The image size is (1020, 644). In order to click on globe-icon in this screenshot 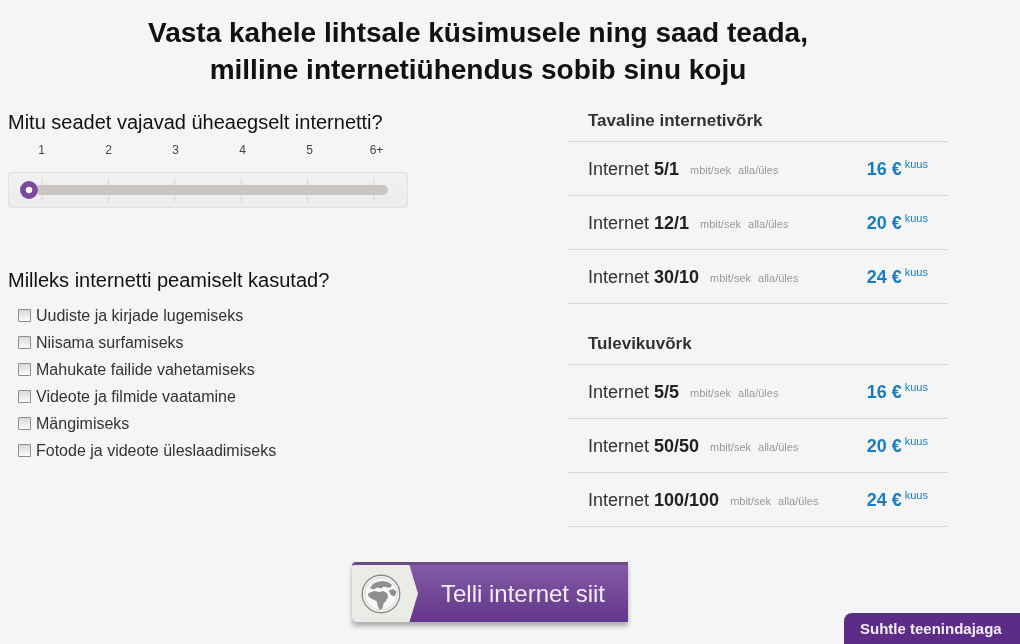, I will do `click(385, 593)`.